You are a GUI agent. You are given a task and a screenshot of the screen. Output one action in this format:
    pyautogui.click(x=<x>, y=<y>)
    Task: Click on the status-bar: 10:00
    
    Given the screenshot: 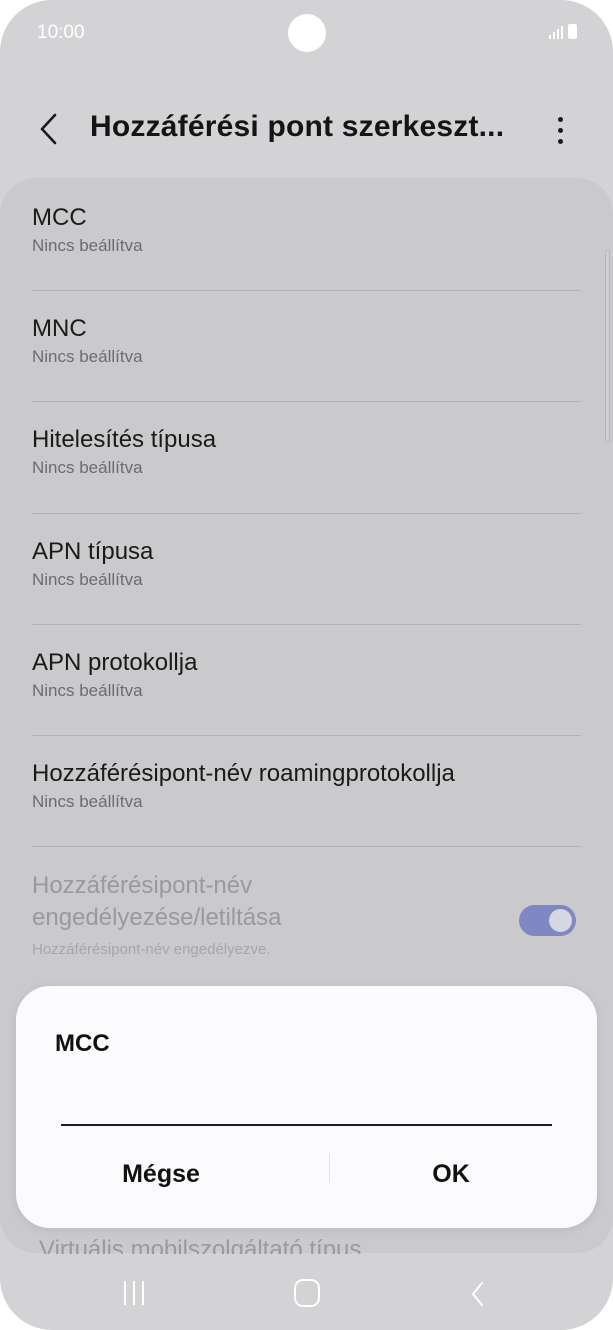 What is the action you would take?
    pyautogui.click(x=306, y=35)
    